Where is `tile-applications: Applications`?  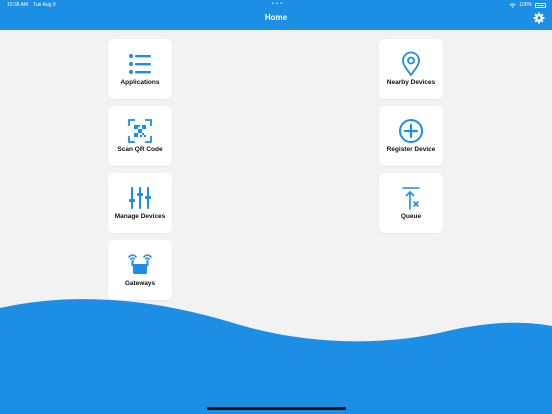 tile-applications: Applications is located at coordinates (140, 69).